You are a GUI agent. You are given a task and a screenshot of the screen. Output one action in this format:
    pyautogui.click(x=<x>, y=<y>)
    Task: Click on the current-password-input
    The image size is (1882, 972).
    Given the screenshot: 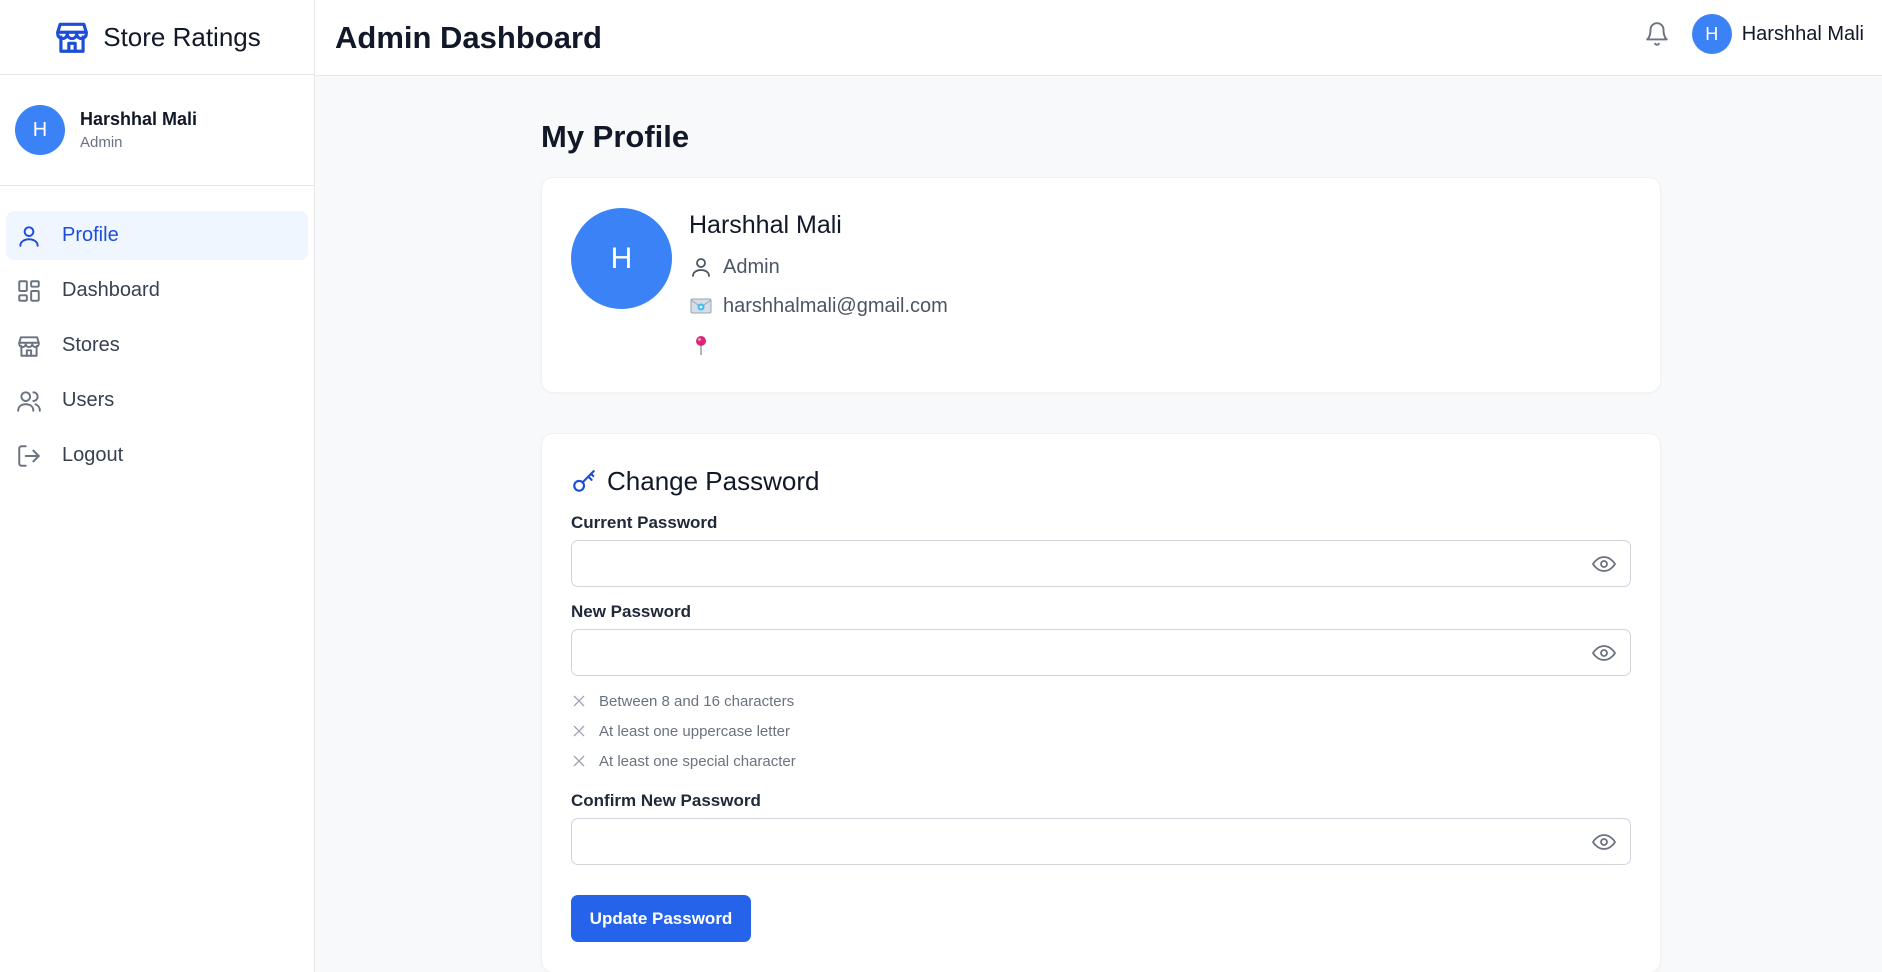 What is the action you would take?
    pyautogui.click(x=1101, y=563)
    